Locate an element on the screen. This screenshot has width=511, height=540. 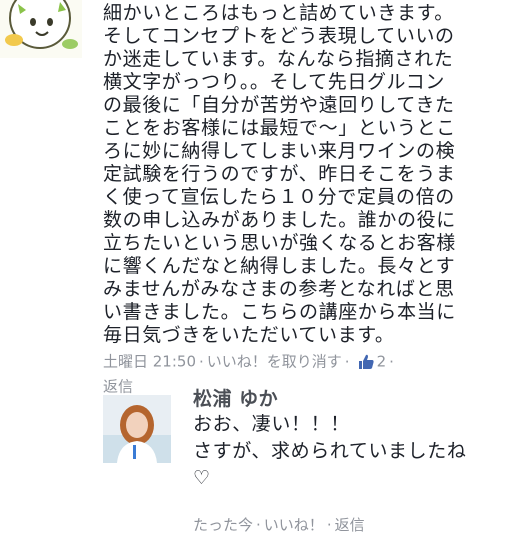
reply-timestamp: たった今 is located at coordinates (223, 525).